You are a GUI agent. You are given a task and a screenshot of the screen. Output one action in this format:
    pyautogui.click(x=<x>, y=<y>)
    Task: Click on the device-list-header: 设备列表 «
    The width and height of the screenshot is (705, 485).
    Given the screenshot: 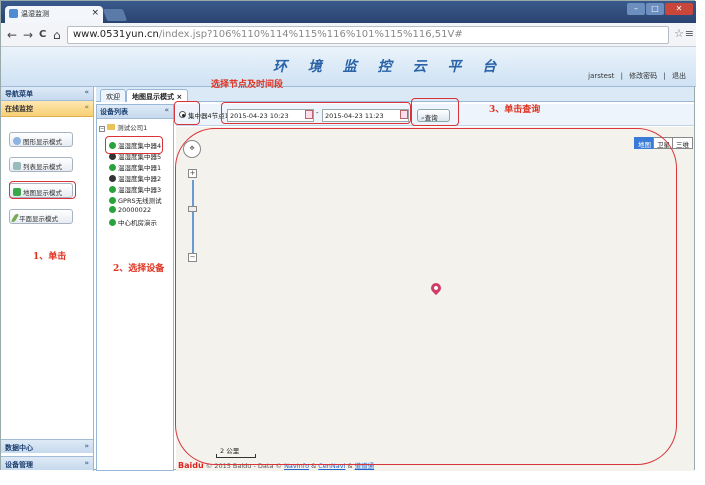 What is the action you would take?
    pyautogui.click(x=135, y=112)
    